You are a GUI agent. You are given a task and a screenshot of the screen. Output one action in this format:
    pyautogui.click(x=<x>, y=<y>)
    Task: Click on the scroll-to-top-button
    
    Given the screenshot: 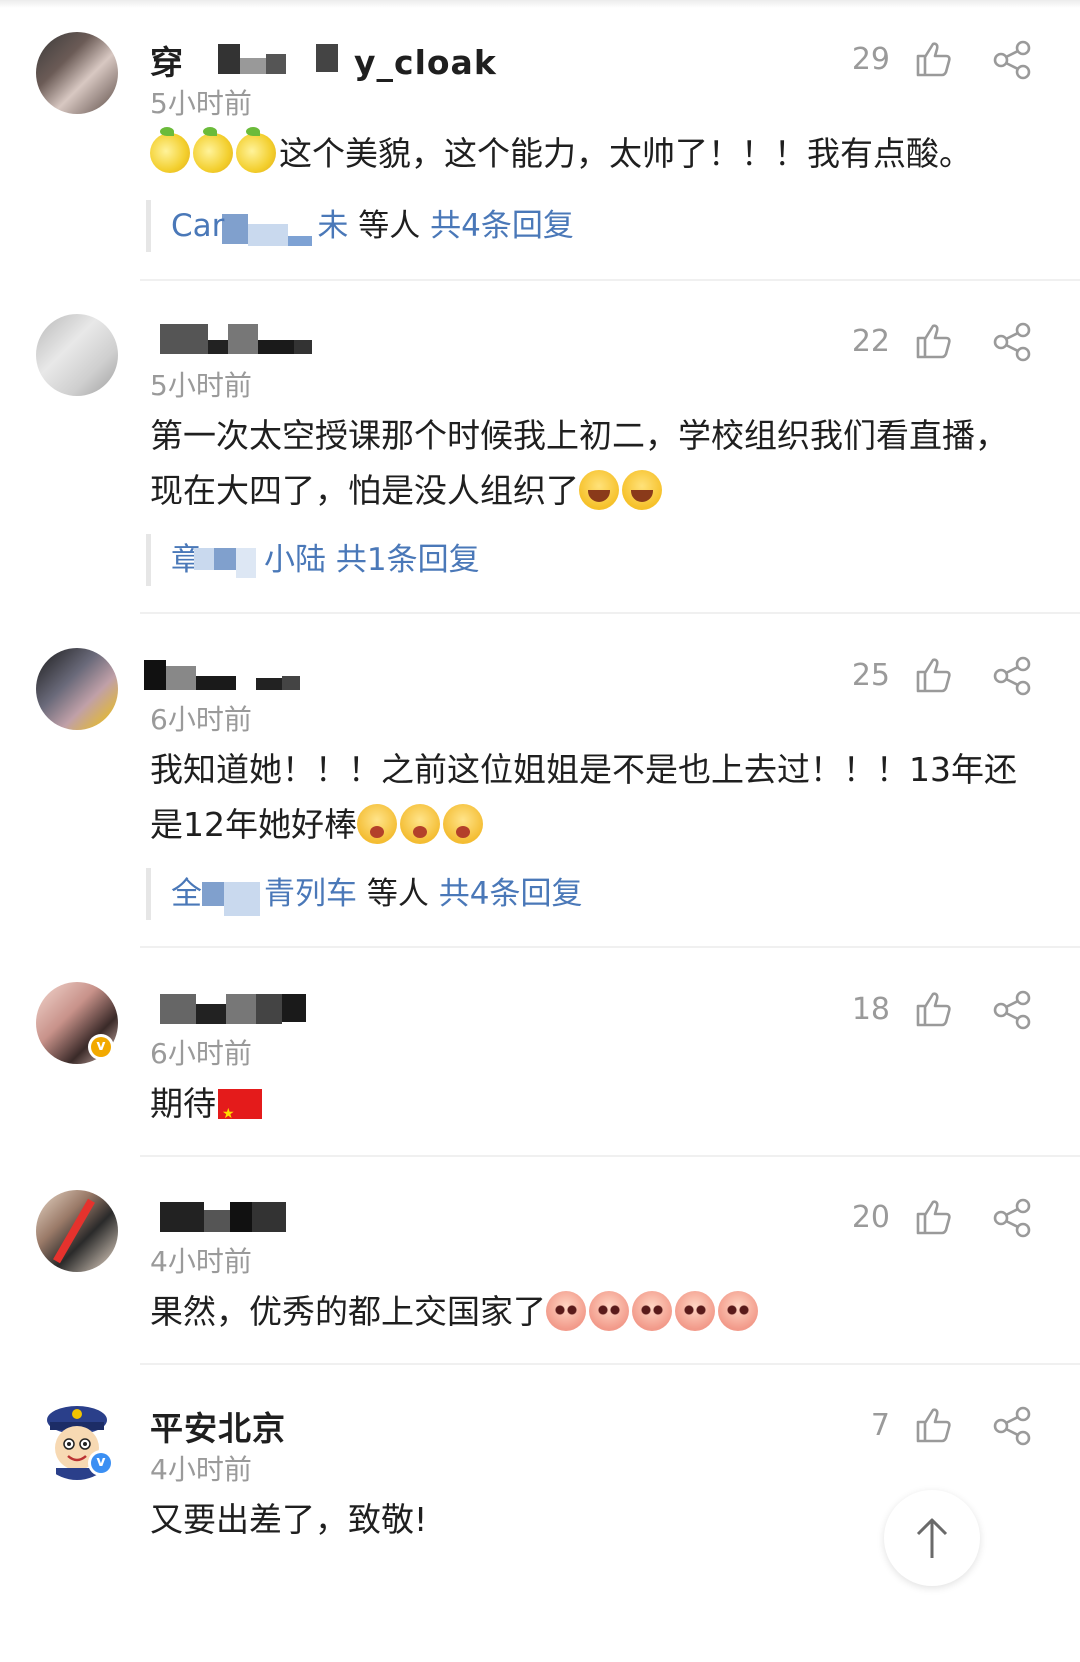 What is the action you would take?
    pyautogui.click(x=932, y=1538)
    